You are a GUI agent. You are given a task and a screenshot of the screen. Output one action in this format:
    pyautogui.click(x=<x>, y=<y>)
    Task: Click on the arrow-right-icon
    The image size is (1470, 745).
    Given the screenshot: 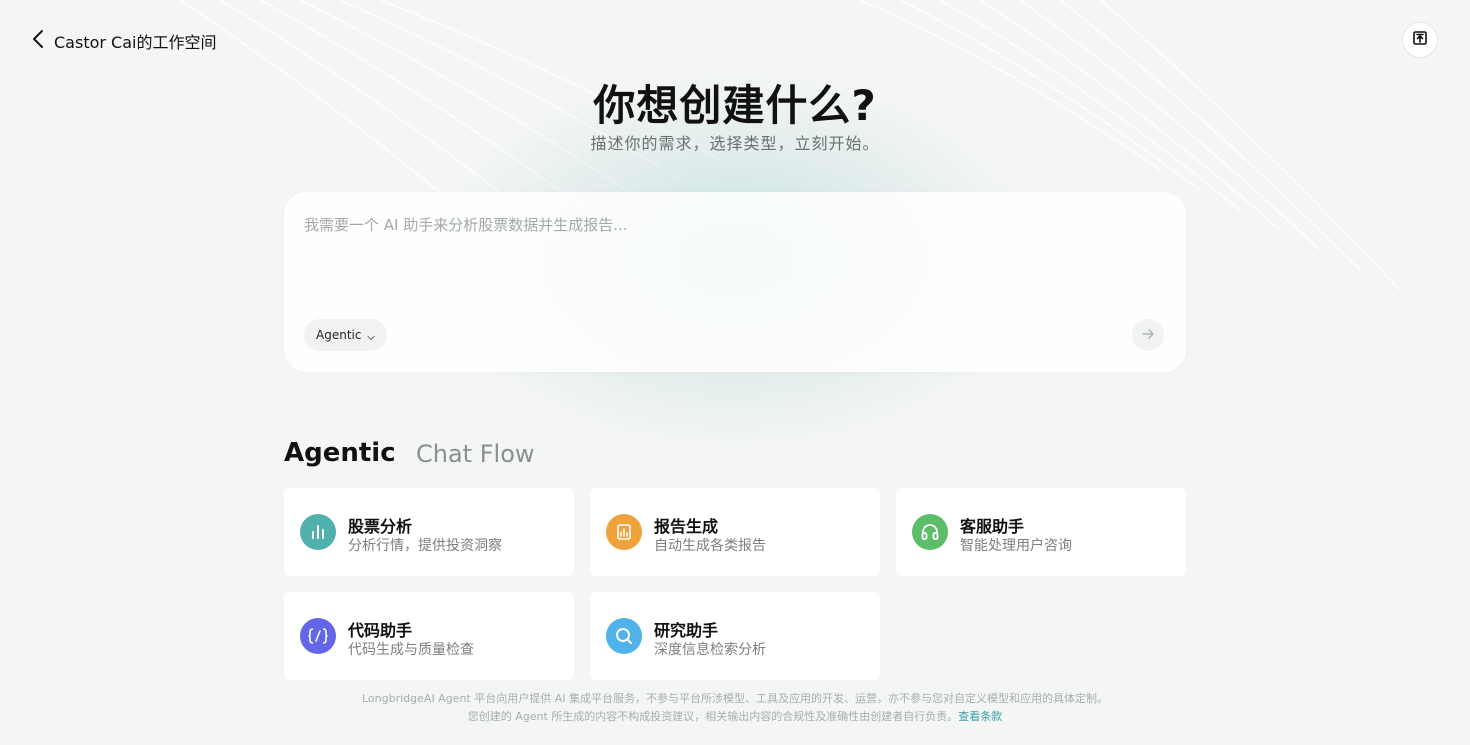 What is the action you would take?
    pyautogui.click(x=1148, y=335)
    